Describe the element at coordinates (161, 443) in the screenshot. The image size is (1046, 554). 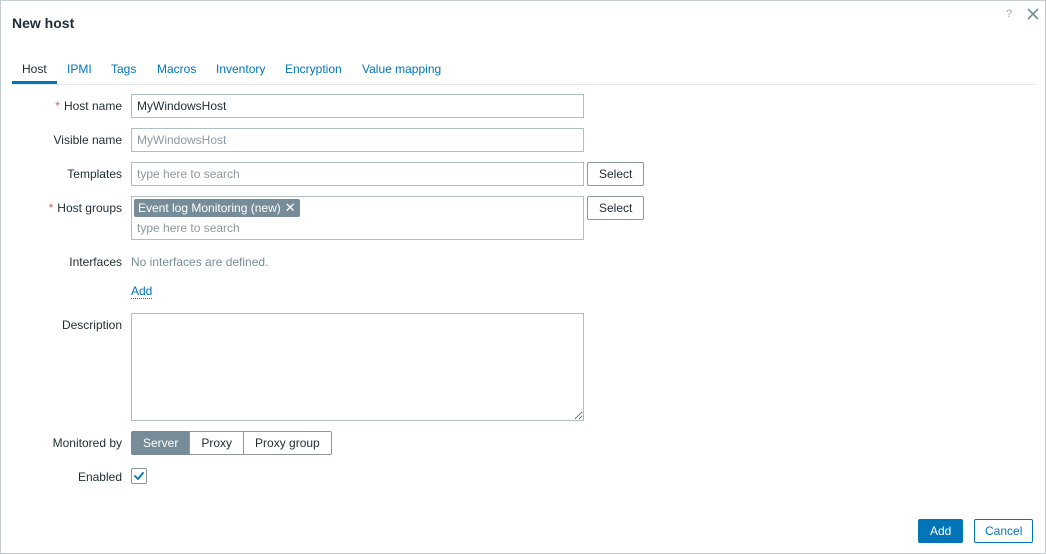
I see `monitored-by-server: Server` at that location.